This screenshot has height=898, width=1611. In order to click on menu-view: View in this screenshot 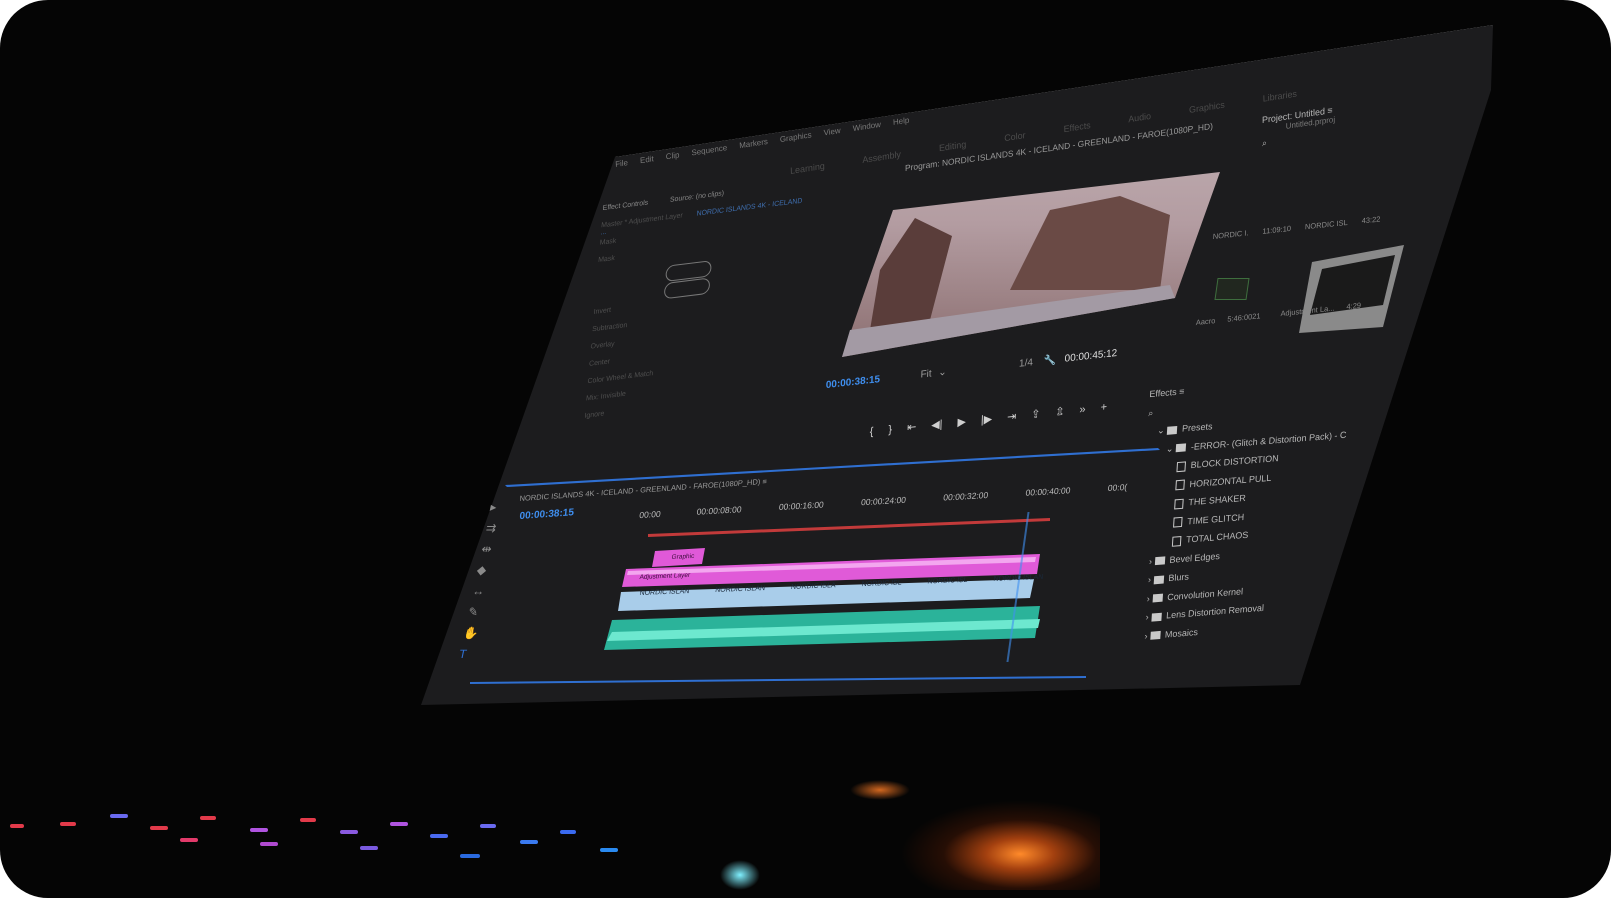, I will do `click(831, 132)`.